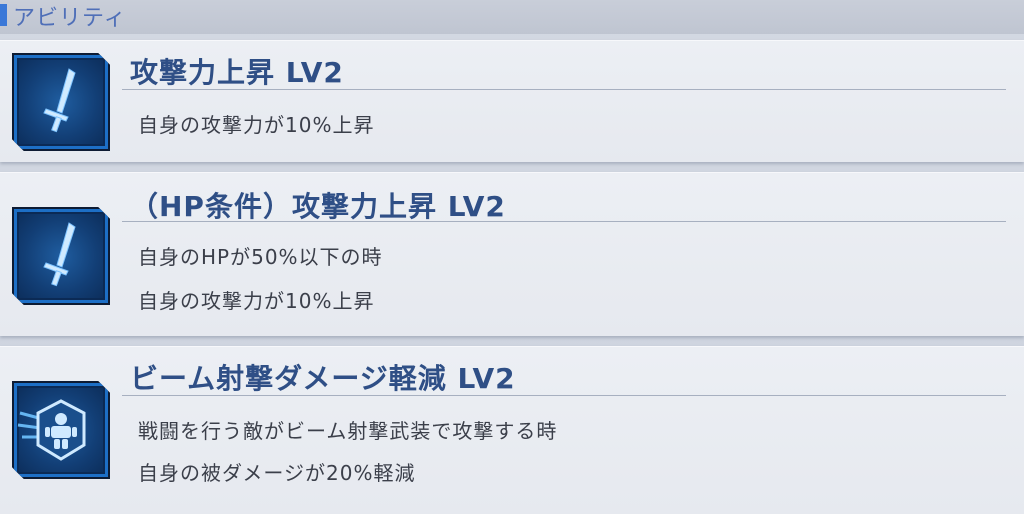 The image size is (1024, 514). Describe the element at coordinates (70, 18) in the screenshot. I see `section-title: アビリティ` at that location.